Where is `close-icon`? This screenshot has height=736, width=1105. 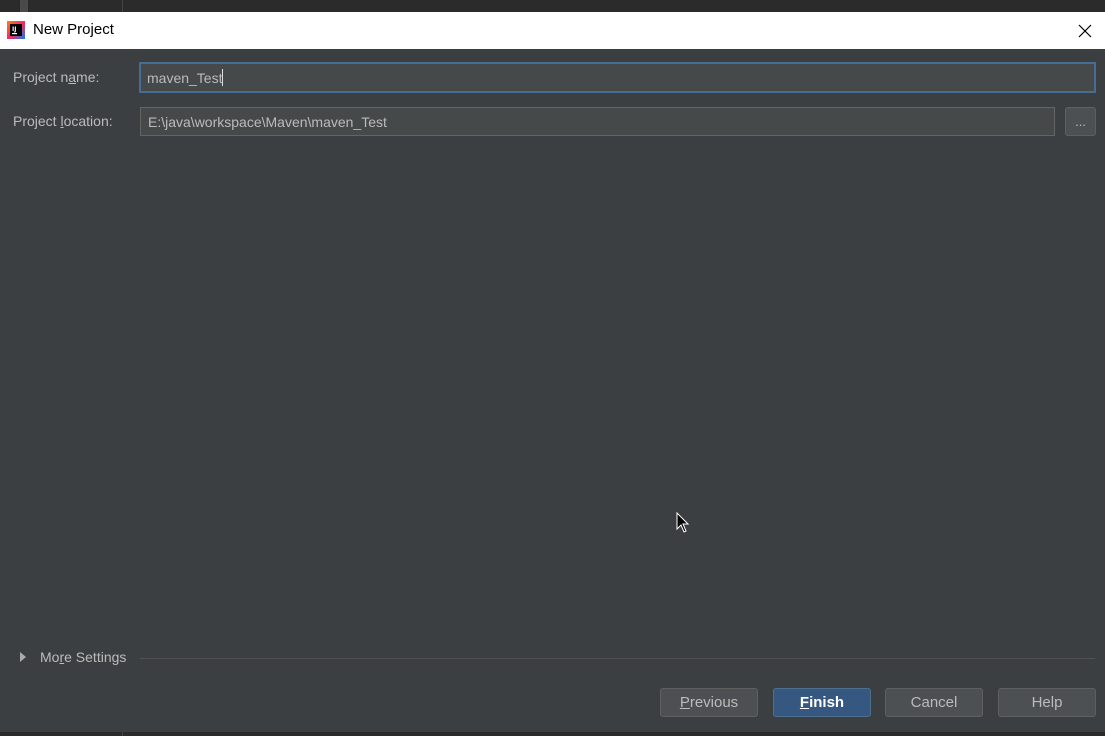 close-icon is located at coordinates (1085, 30).